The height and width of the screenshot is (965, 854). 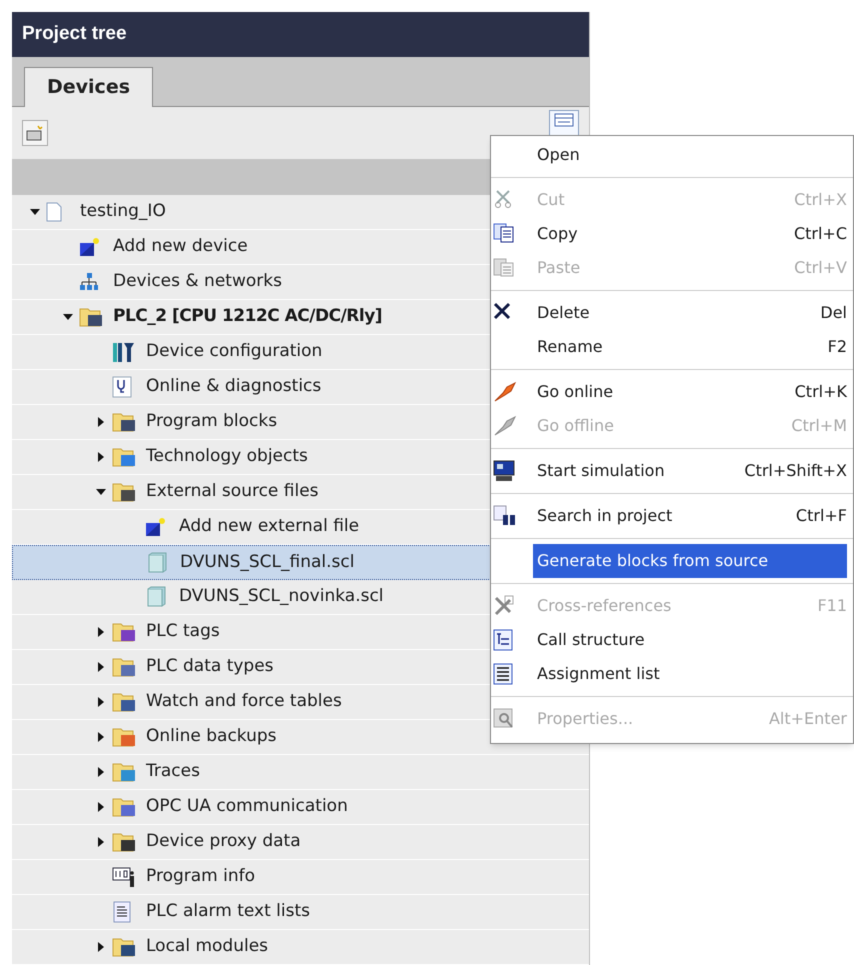 I want to click on shortcut-label: Ctrl+X, so click(x=820, y=200).